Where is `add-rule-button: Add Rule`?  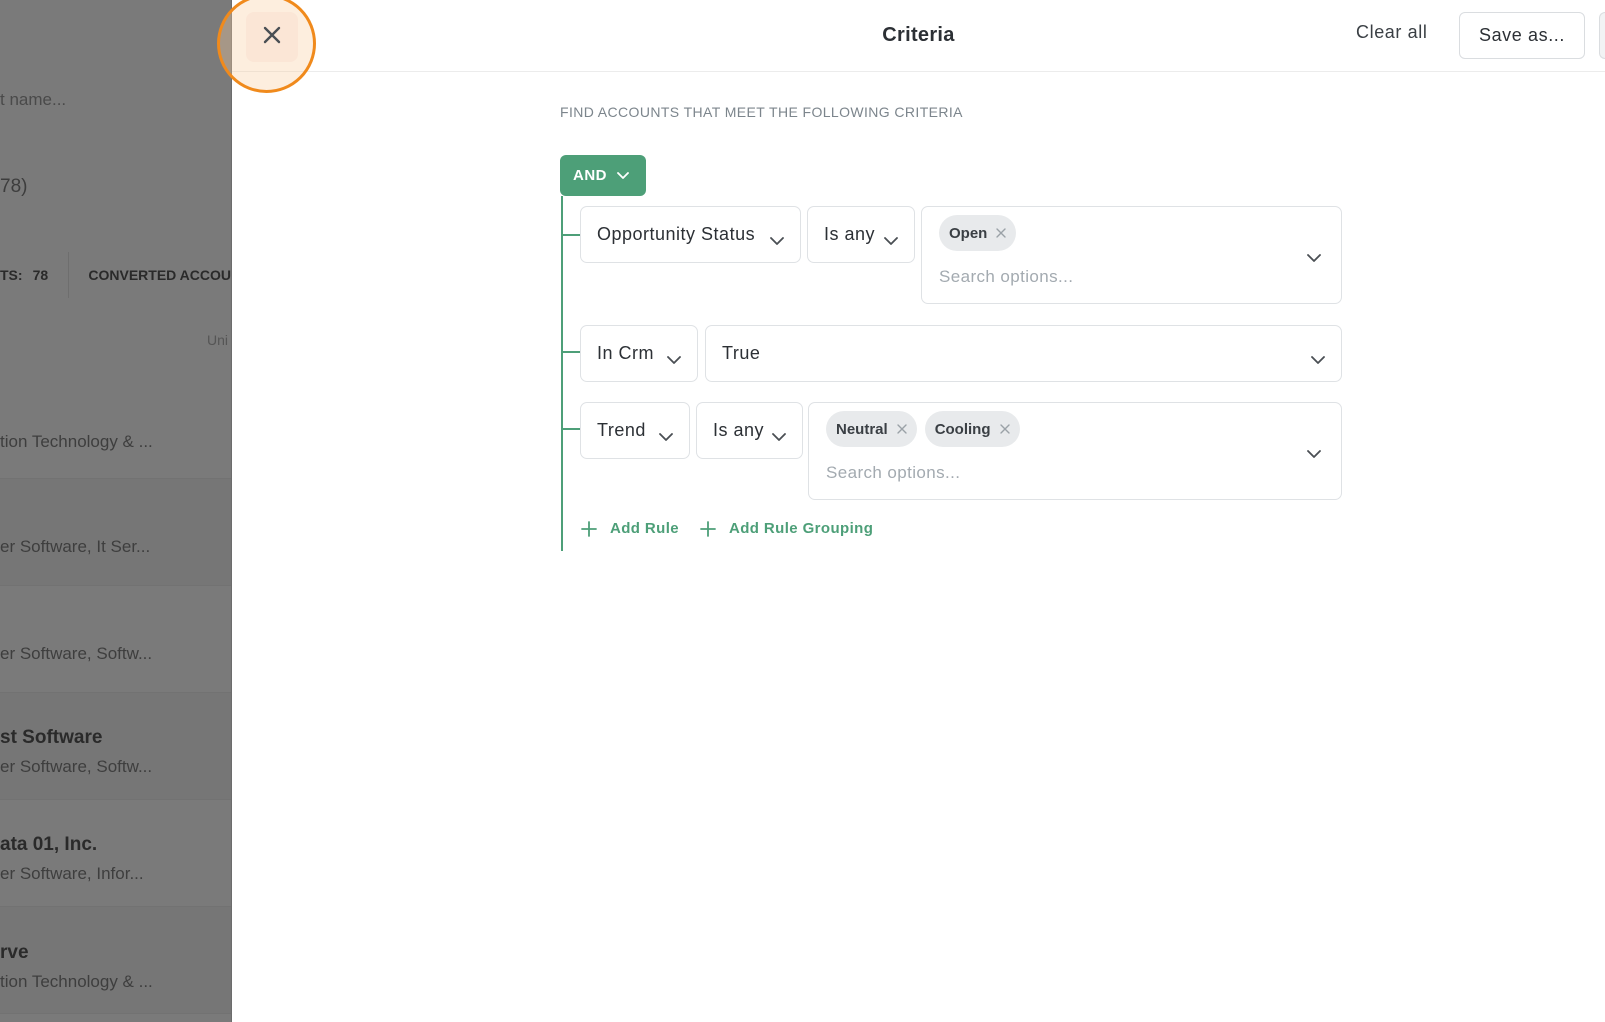
add-rule-button: Add Rule is located at coordinates (630, 528).